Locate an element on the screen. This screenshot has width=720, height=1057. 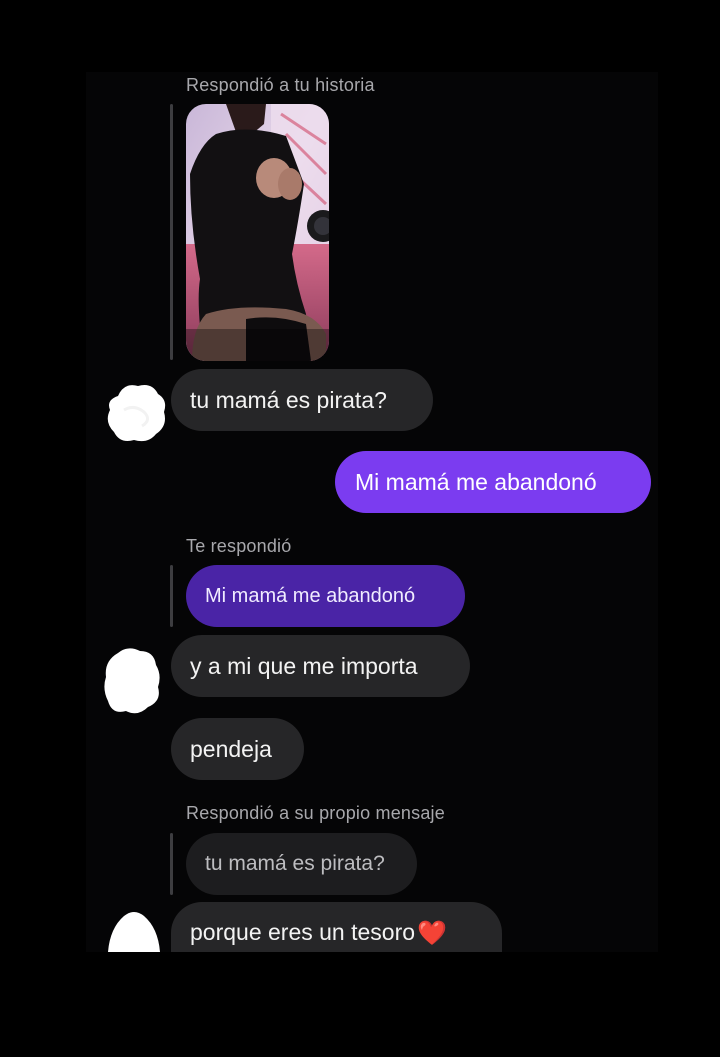
message-text: porque eres un tesoro is located at coordinates (303, 932).